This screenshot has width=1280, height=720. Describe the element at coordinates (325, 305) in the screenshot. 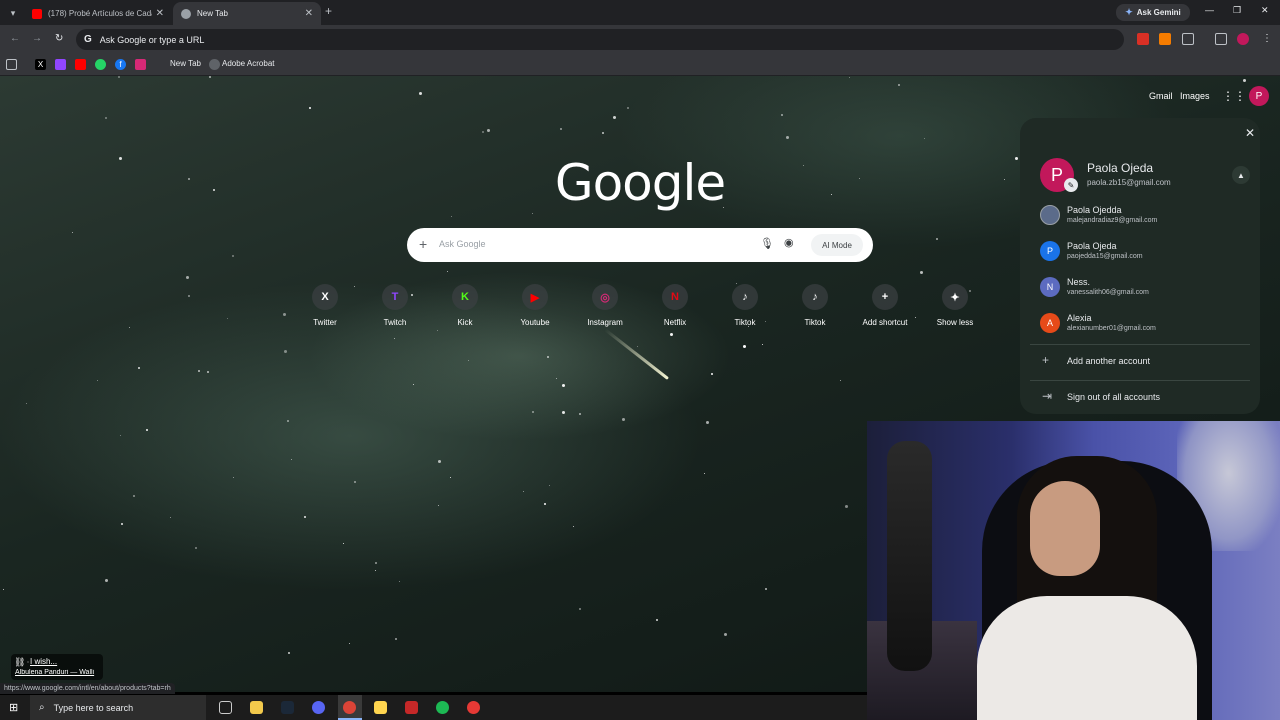

I see `shortcut-tile: X Twitter` at that location.